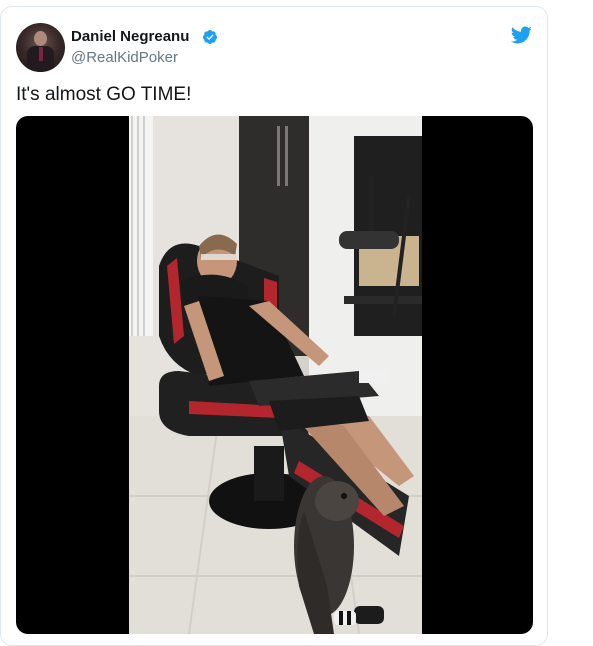 The width and height of the screenshot is (593, 646). I want to click on tweet-text: It's almost GO TIME!, so click(104, 94).